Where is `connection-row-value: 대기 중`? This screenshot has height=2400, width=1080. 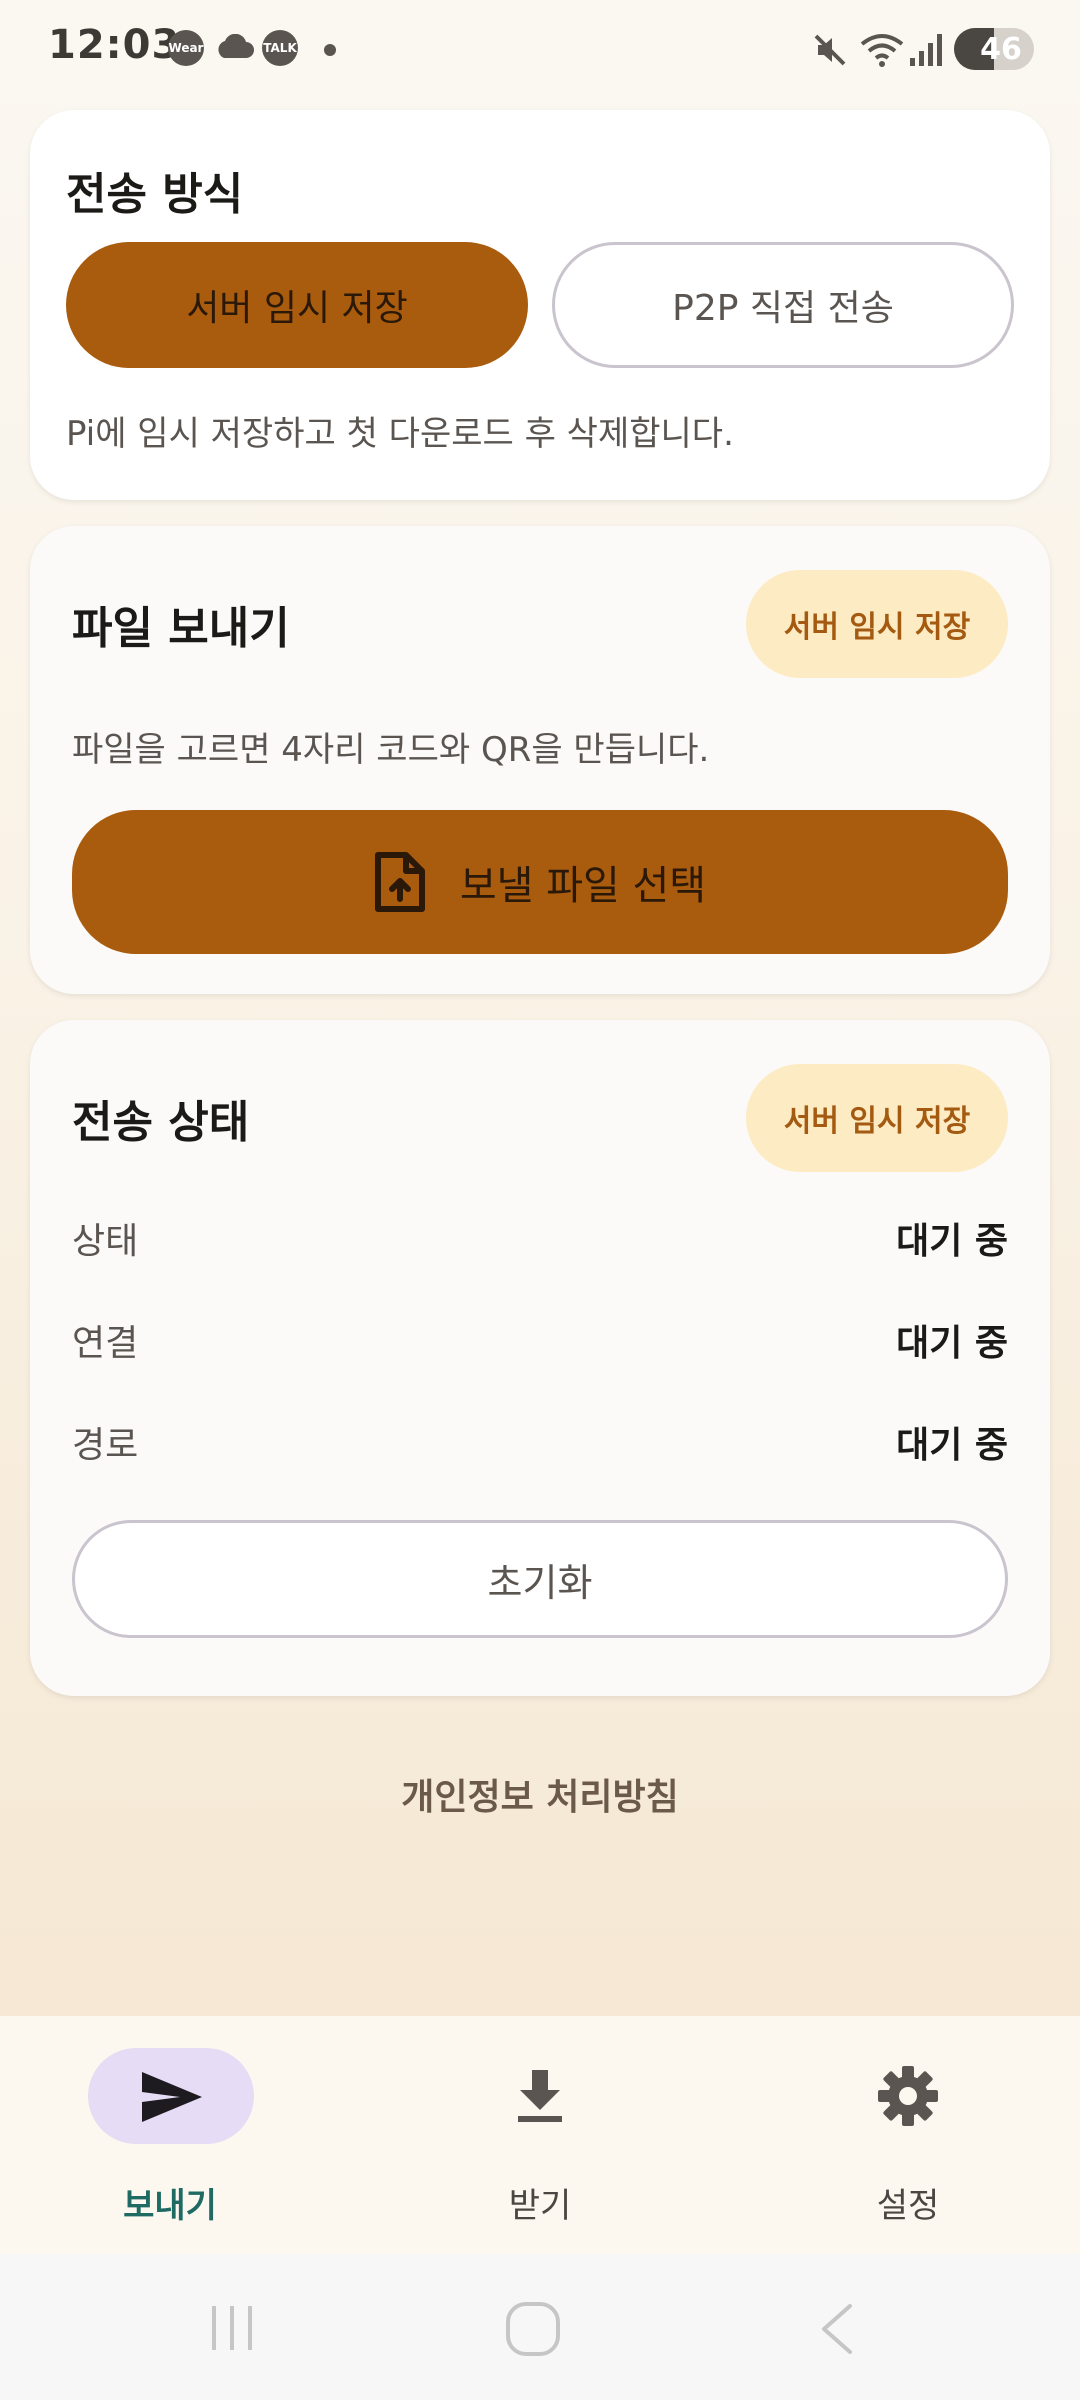 connection-row-value: 대기 중 is located at coordinates (952, 1343).